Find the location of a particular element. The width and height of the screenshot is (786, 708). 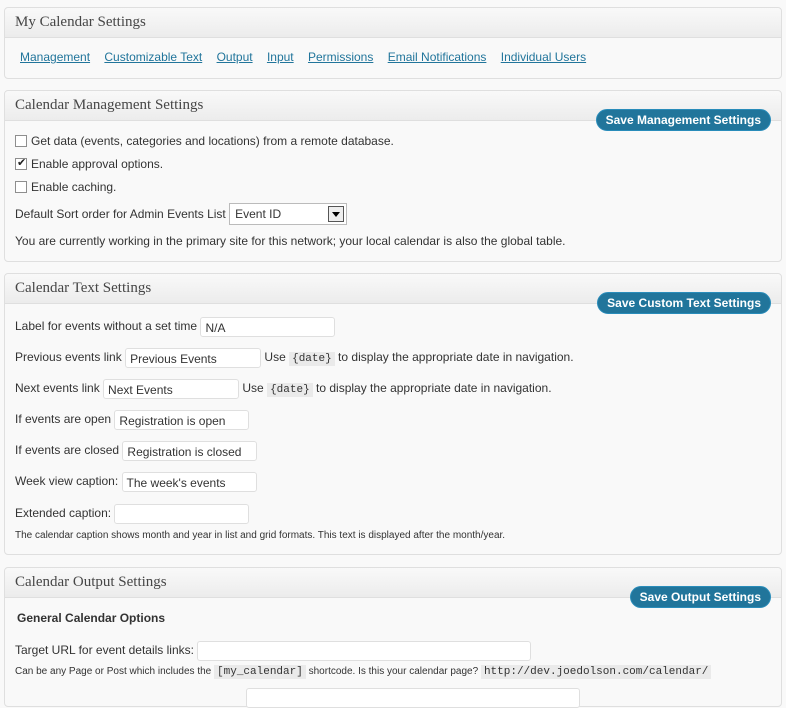

save-text-button: Save Custom Text Settings is located at coordinates (684, 303).